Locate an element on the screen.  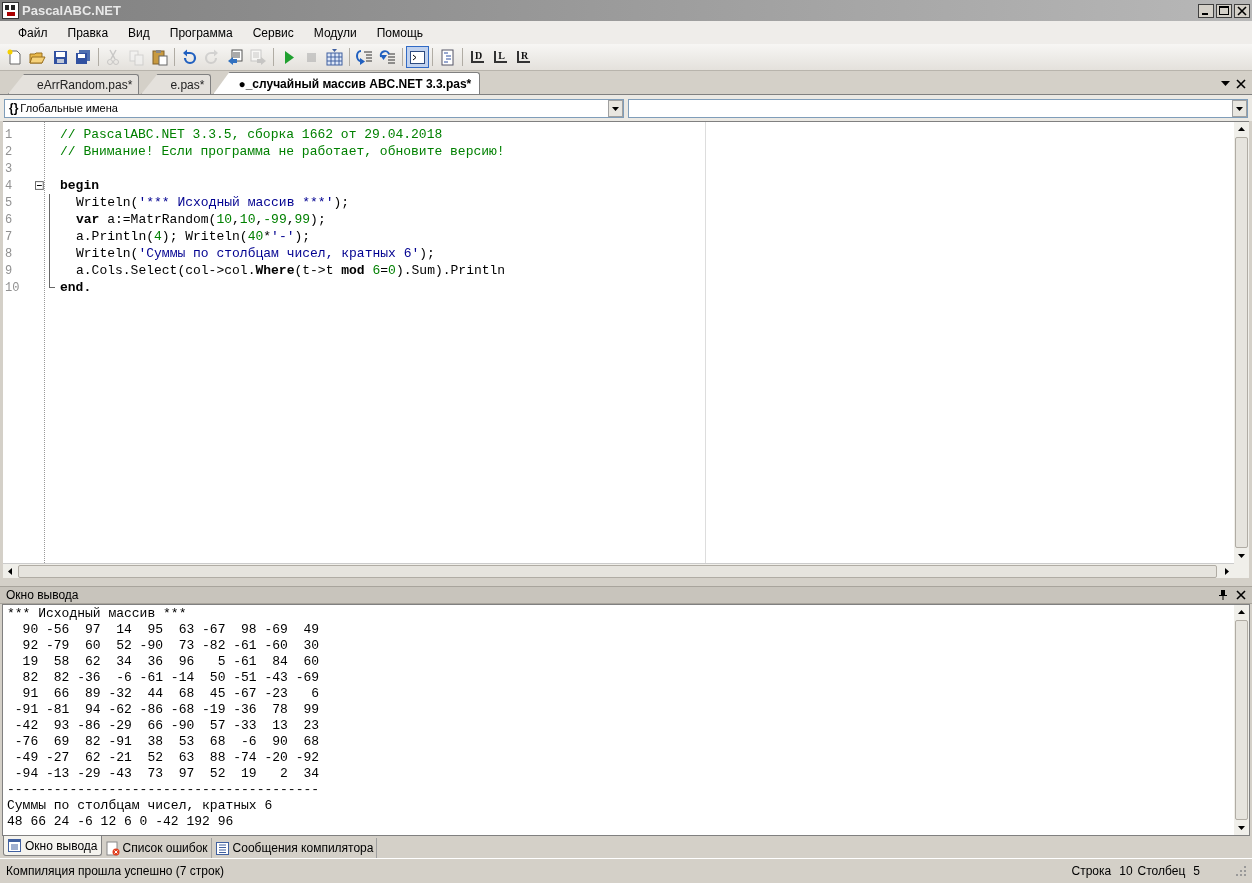
navigate-forward-icon is located at coordinates (258, 57).